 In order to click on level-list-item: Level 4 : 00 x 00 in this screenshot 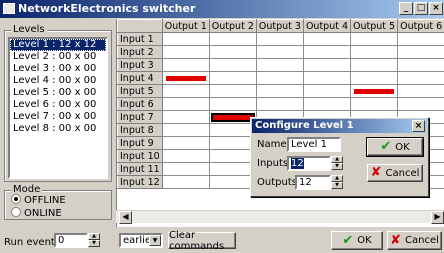, I will do `click(58, 81)`.